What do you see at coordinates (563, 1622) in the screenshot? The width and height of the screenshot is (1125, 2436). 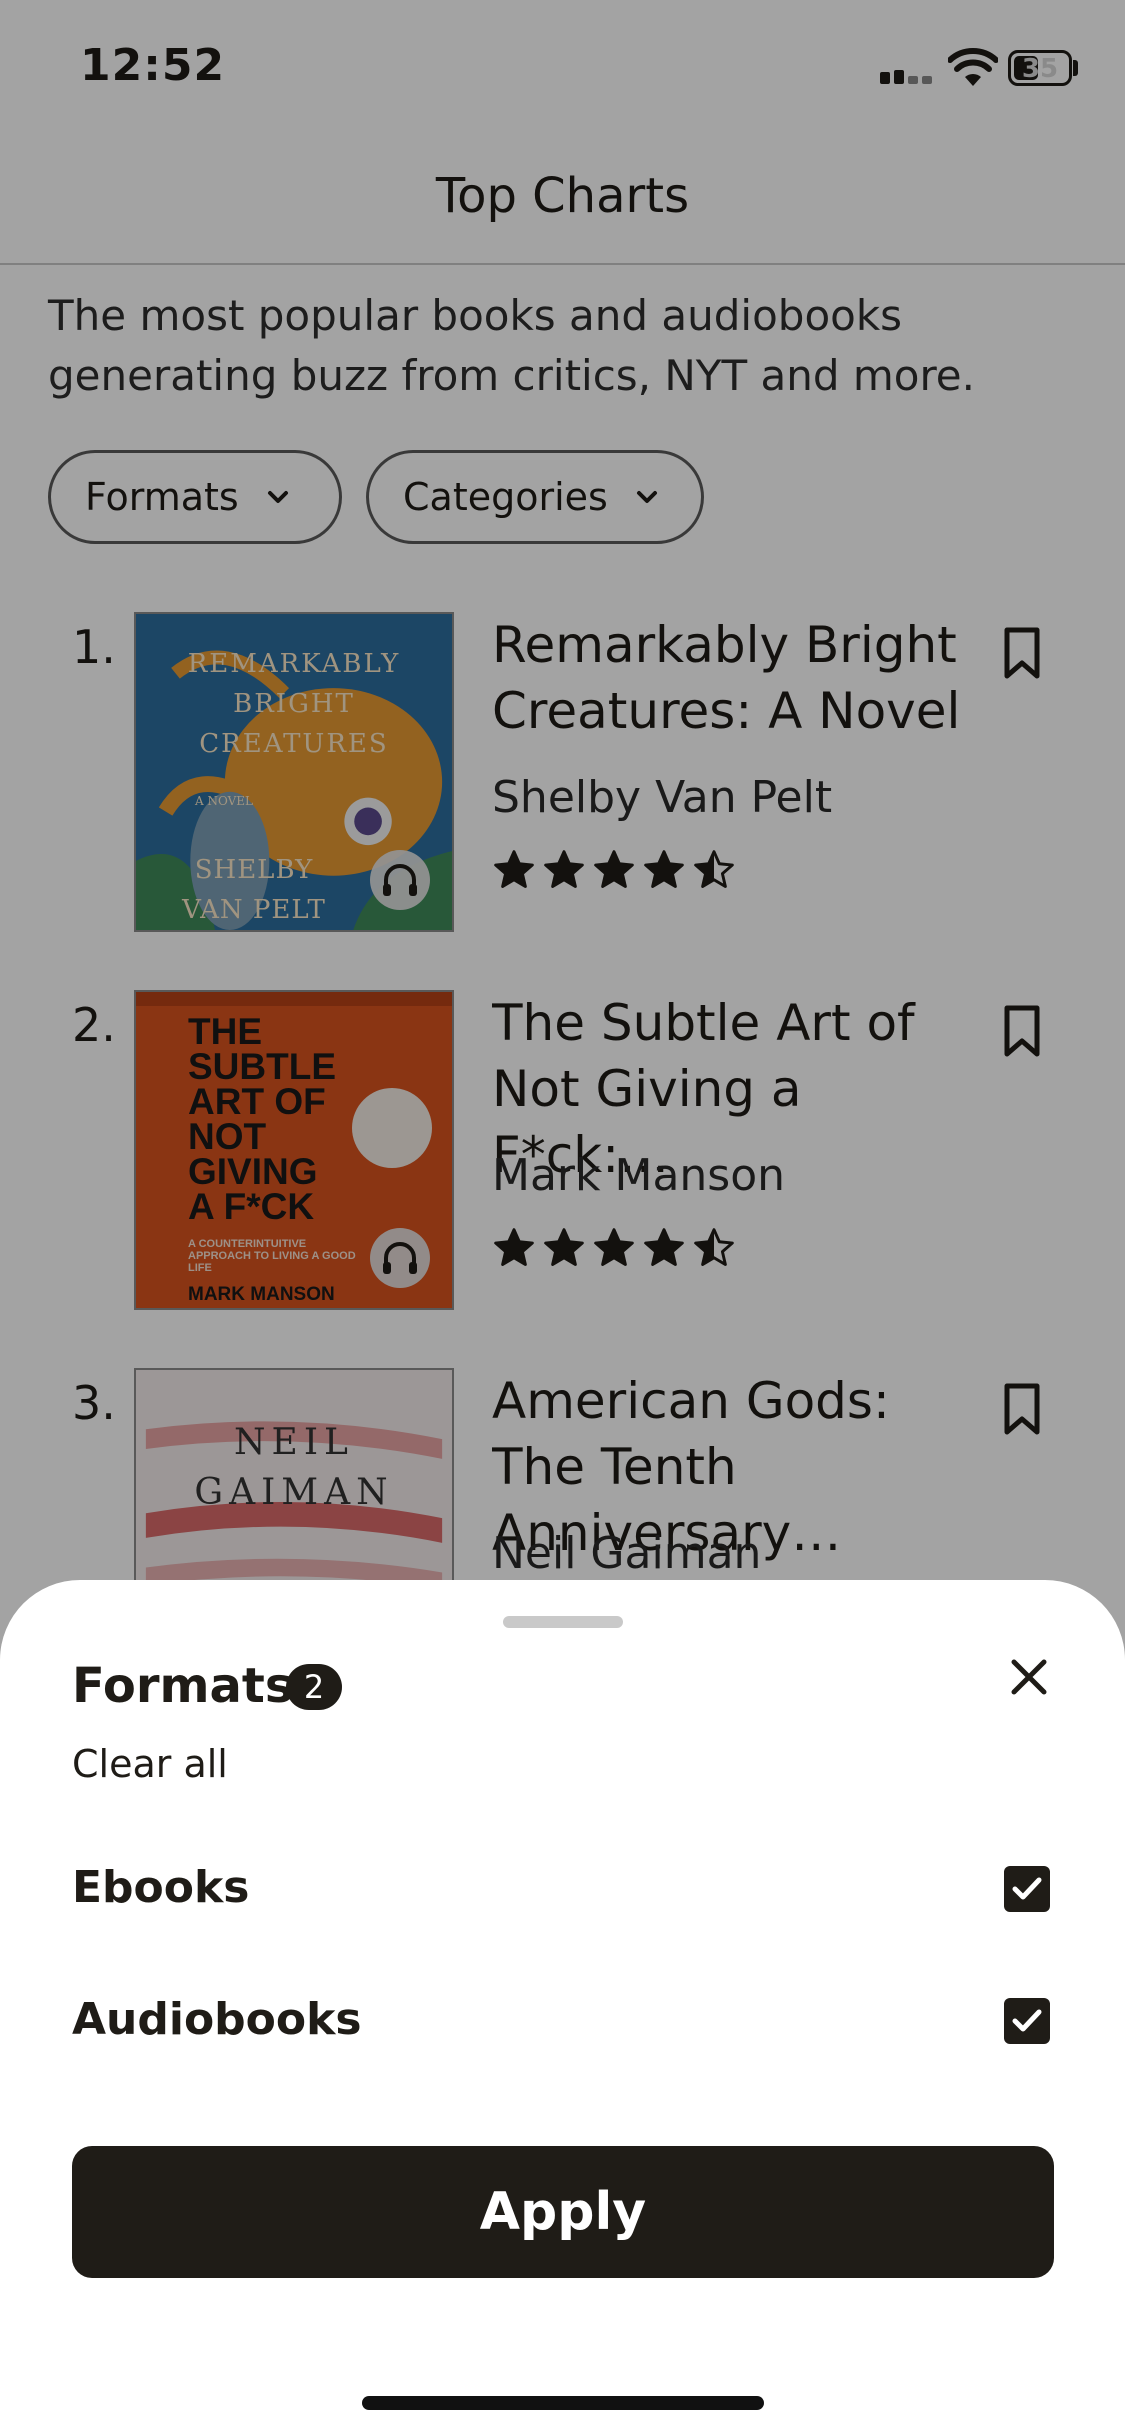 I see `sheet-grabber` at bounding box center [563, 1622].